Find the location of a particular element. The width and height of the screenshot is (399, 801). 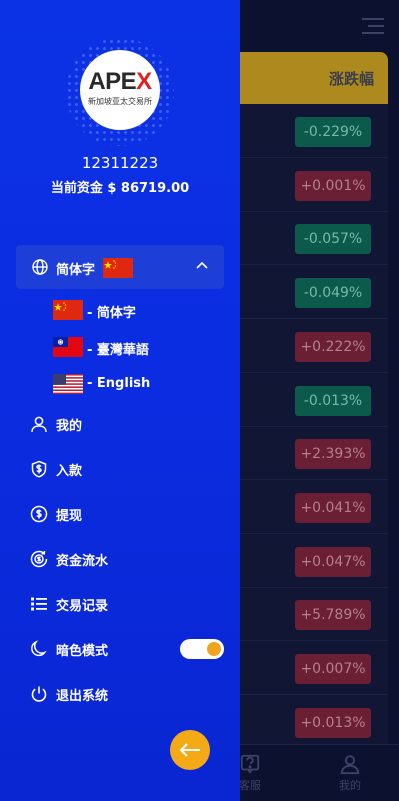

market-row: +2.393% is located at coordinates (314, 453).